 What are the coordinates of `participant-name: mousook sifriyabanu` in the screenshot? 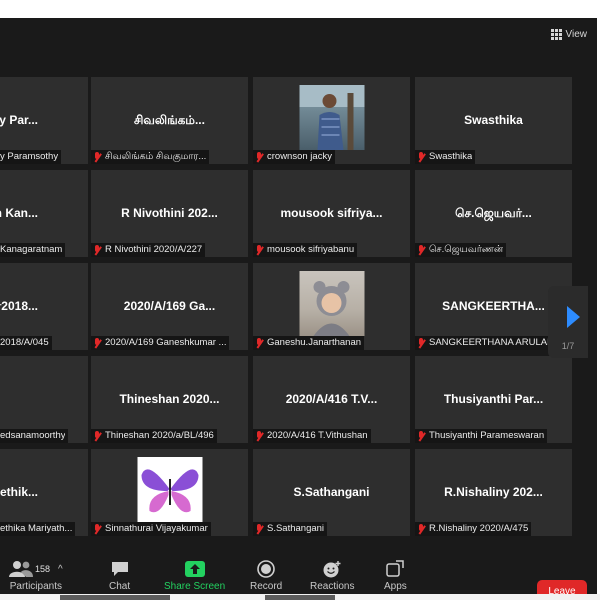 It's located at (311, 249).